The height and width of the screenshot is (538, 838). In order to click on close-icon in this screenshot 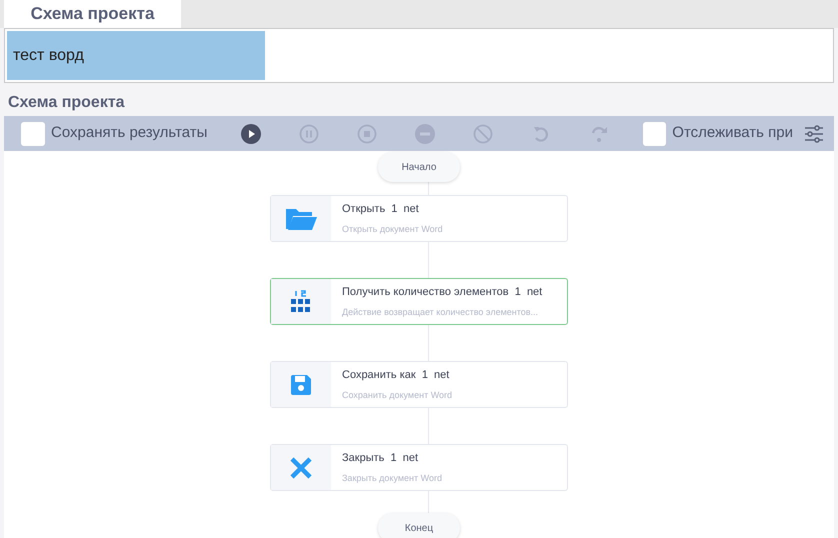, I will do `click(301, 468)`.